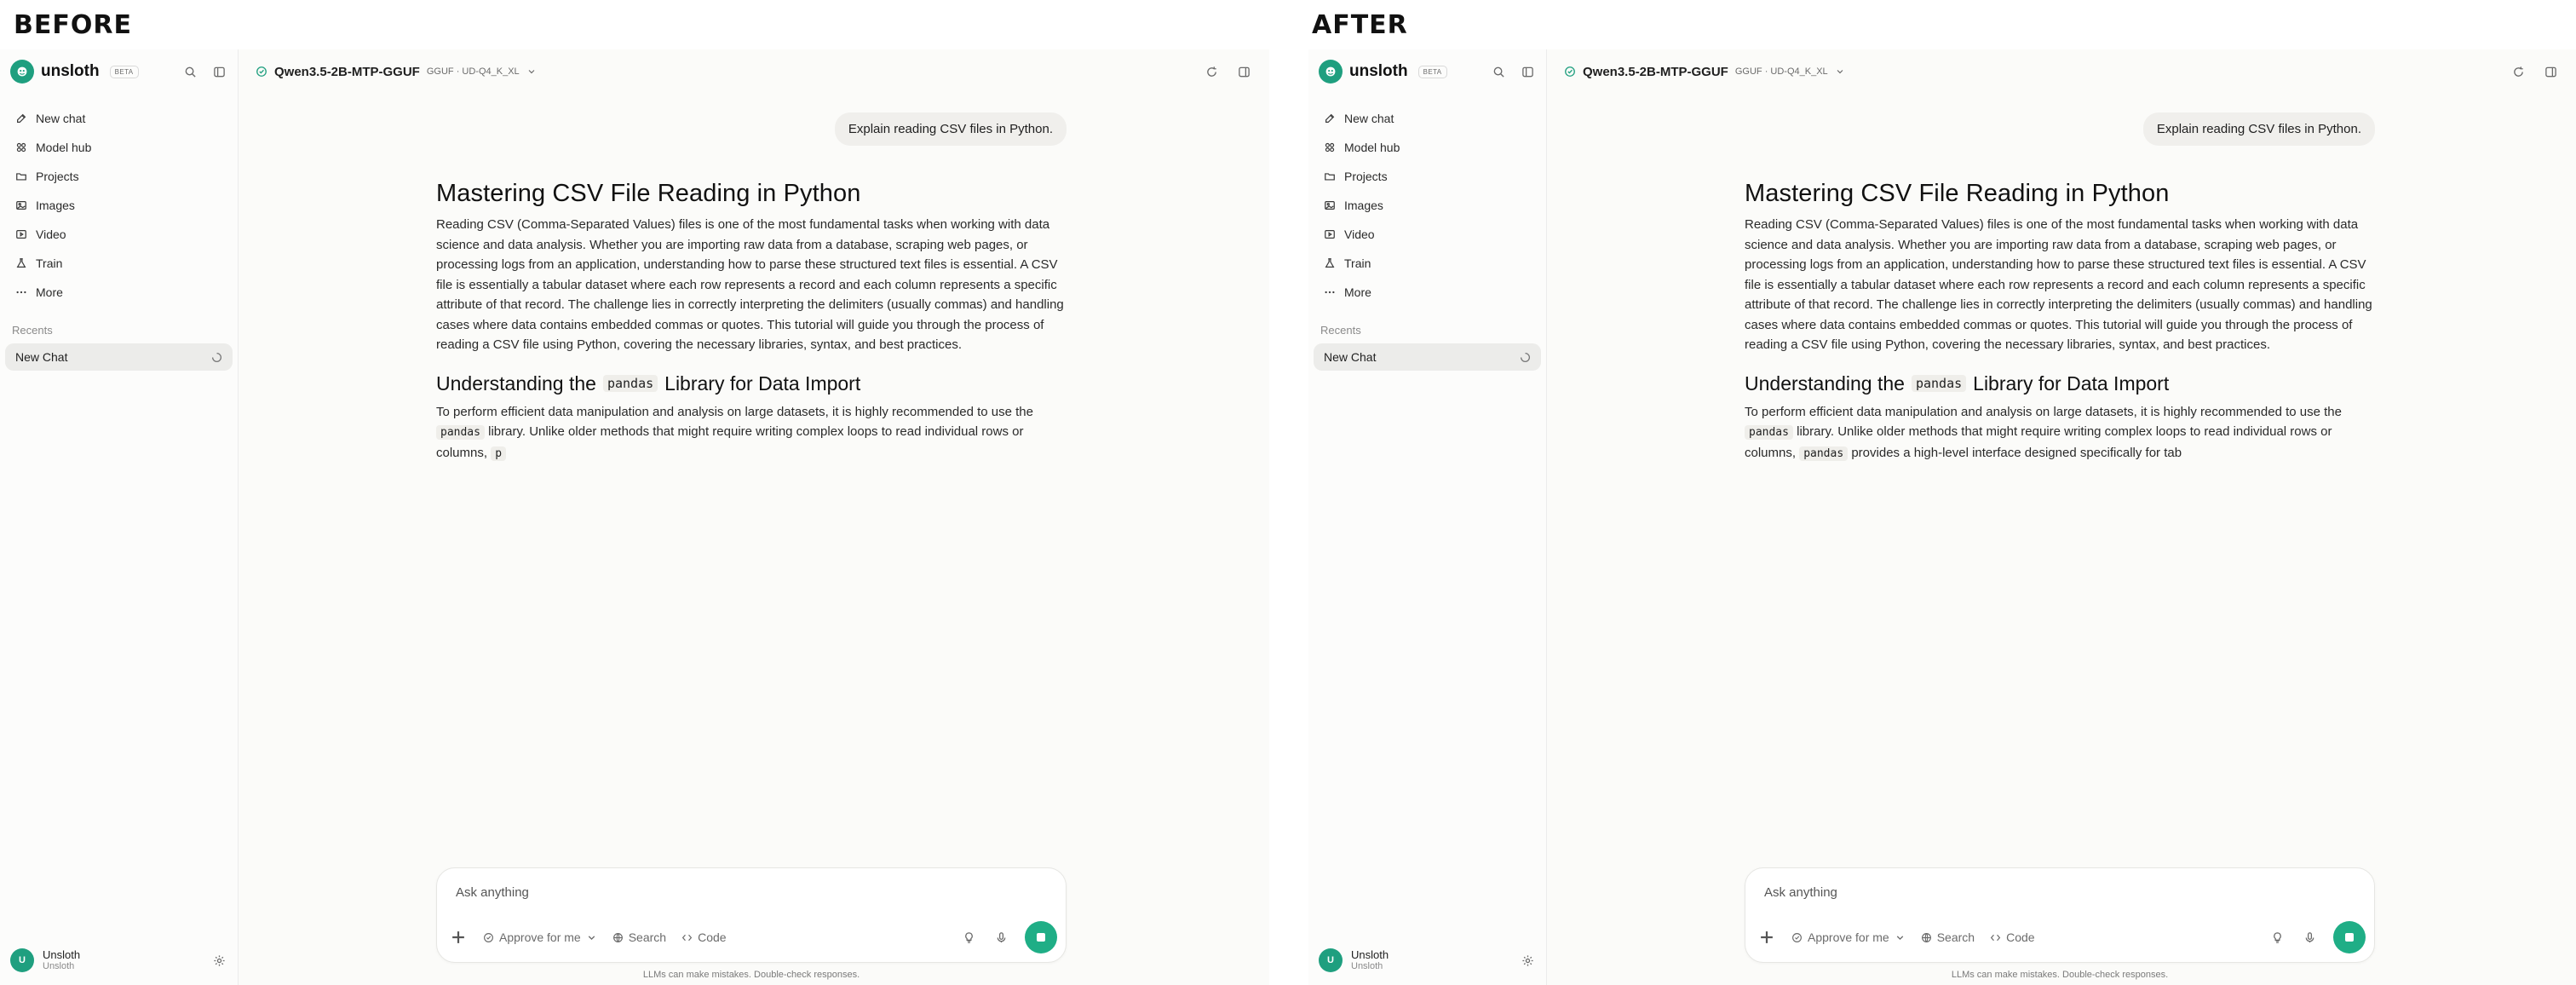  What do you see at coordinates (1372, 147) in the screenshot?
I see `sidebar-item-label: Model hub` at bounding box center [1372, 147].